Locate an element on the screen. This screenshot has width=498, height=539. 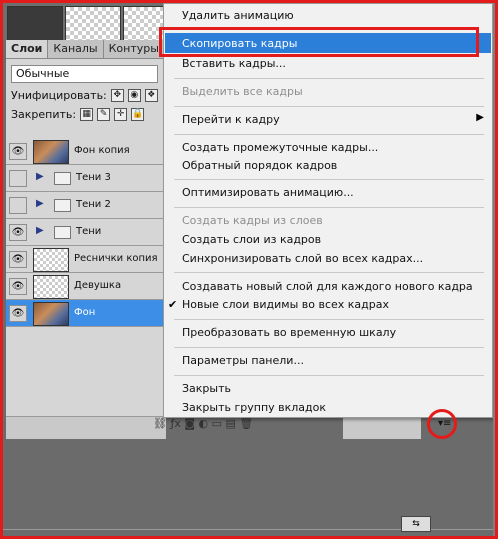
blend-mode-select: Обычные is located at coordinates (84, 74).